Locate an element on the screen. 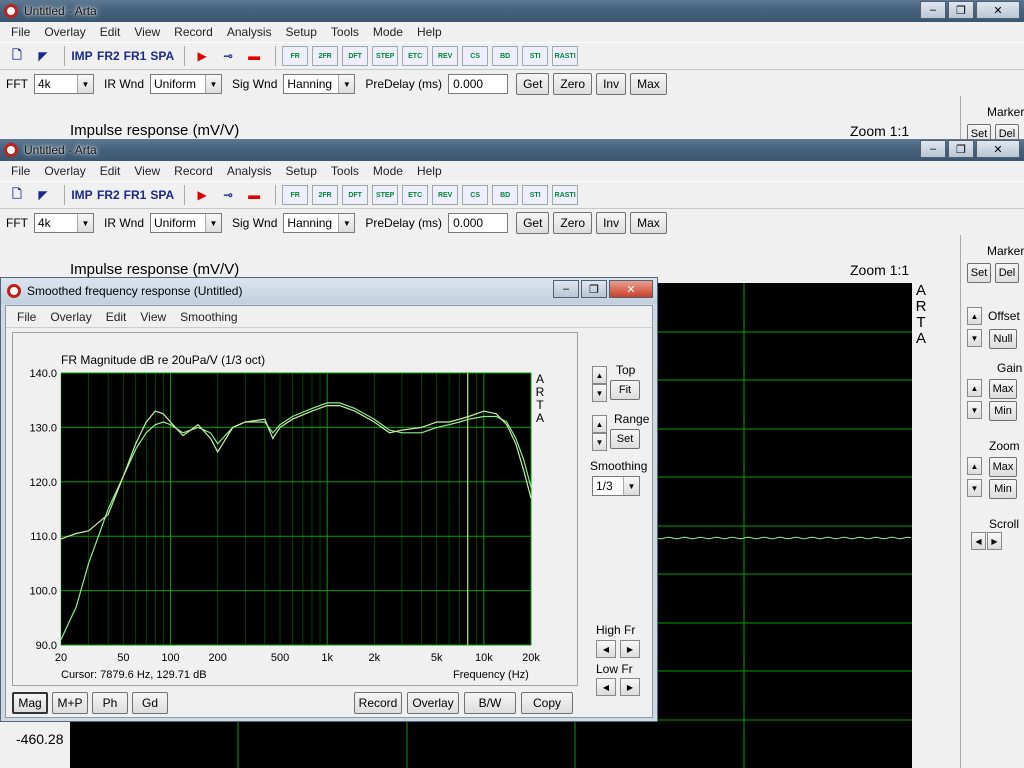  offset-down-icon: ▼ is located at coordinates (974, 338).